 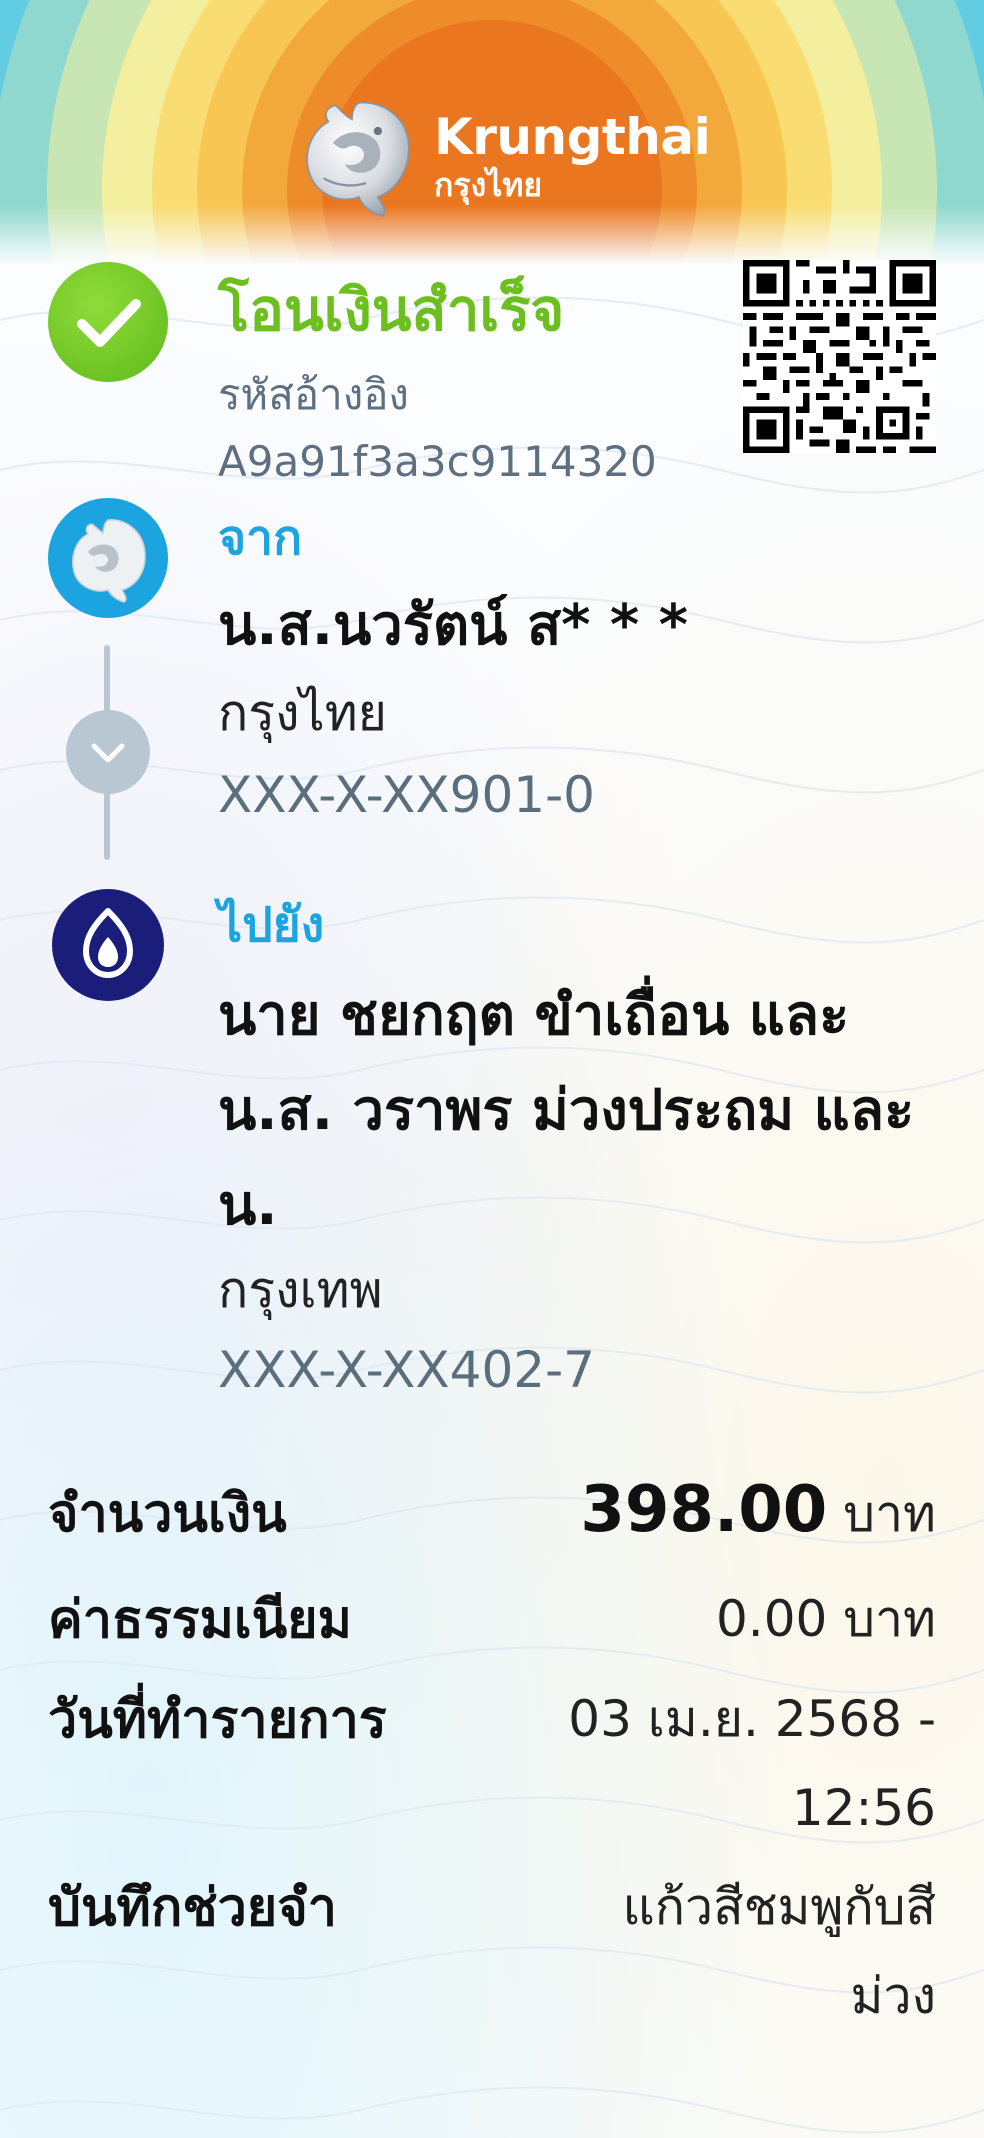 What do you see at coordinates (271, 925) in the screenshot?
I see `to-label: ไปยัง` at bounding box center [271, 925].